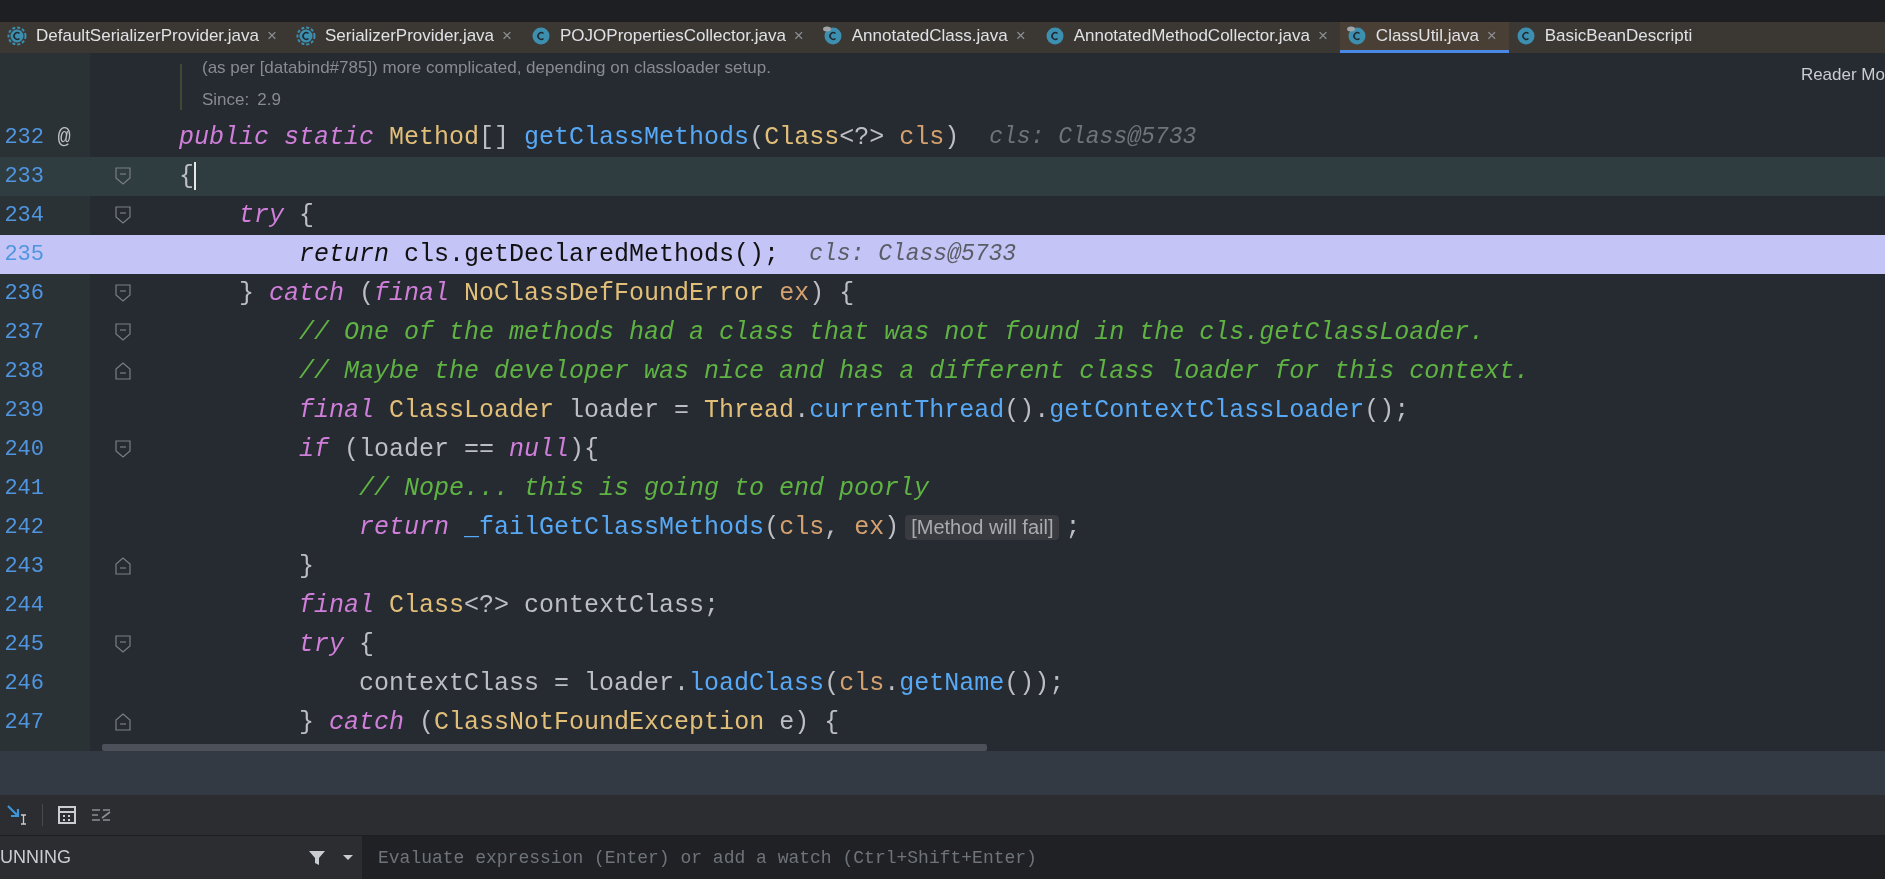 The image size is (1885, 879). What do you see at coordinates (35, 857) in the screenshot?
I see `session-status: UNNING` at bounding box center [35, 857].